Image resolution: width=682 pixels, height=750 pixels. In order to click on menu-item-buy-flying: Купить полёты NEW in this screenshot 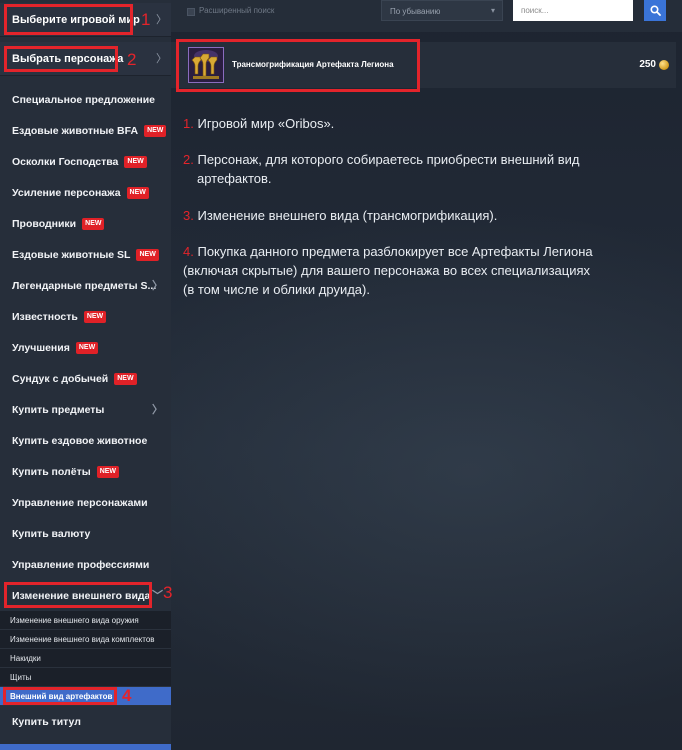, I will do `click(85, 471)`.